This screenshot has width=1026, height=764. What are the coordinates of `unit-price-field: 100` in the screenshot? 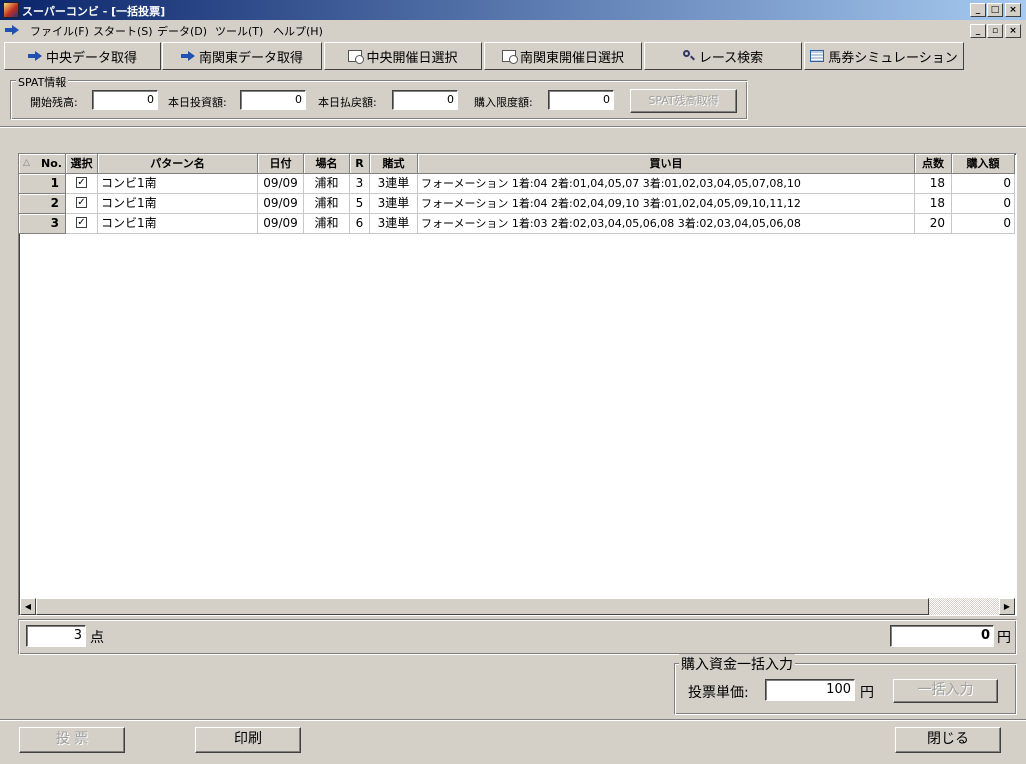 It's located at (810, 690).